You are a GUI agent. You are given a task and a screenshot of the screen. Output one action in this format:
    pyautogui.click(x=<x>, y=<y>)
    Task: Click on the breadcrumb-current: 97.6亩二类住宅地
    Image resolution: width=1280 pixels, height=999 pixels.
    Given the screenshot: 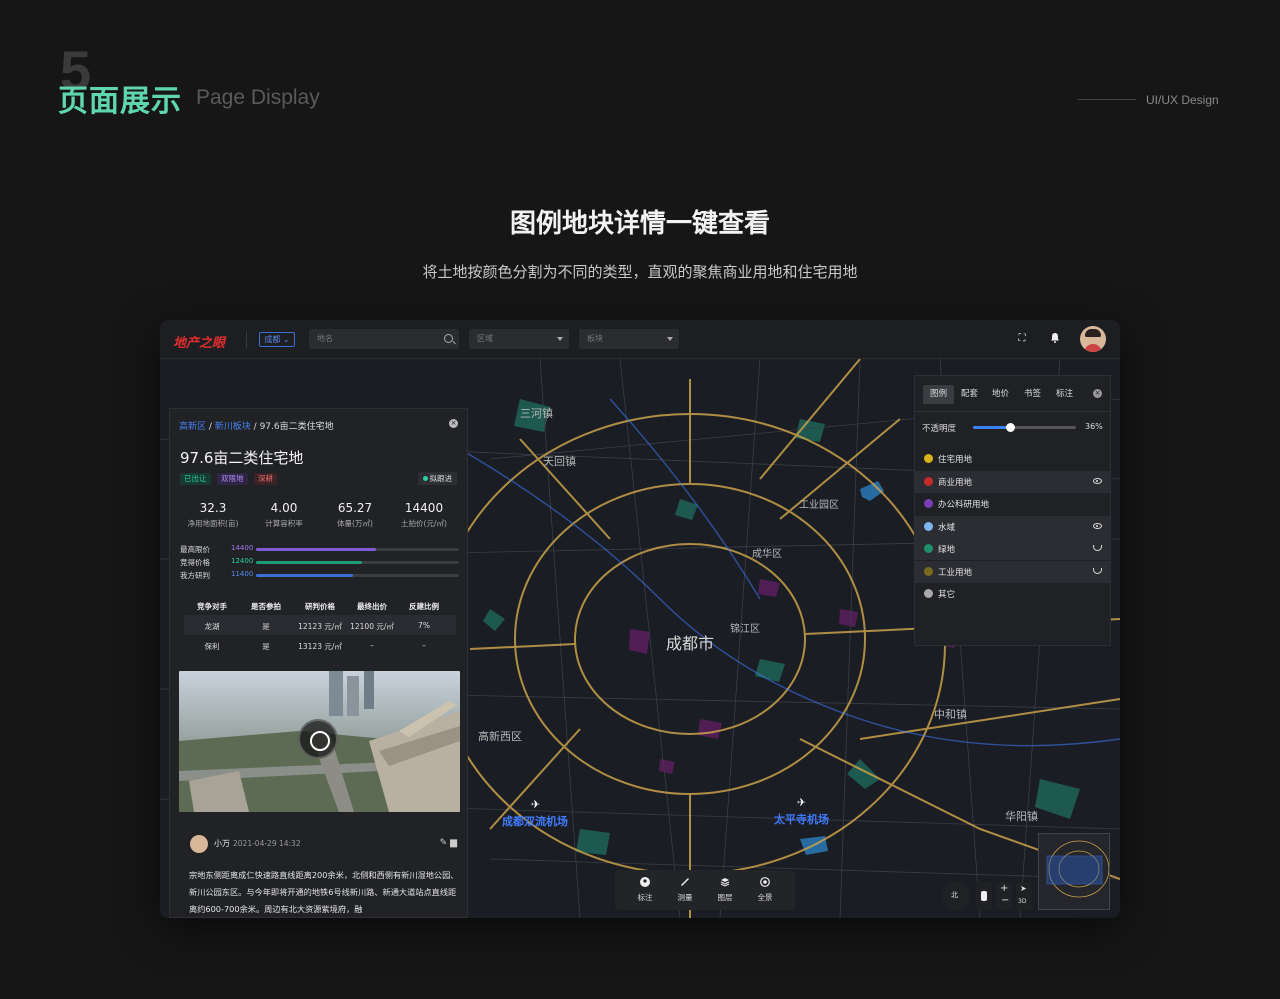 What is the action you would take?
    pyautogui.click(x=296, y=427)
    